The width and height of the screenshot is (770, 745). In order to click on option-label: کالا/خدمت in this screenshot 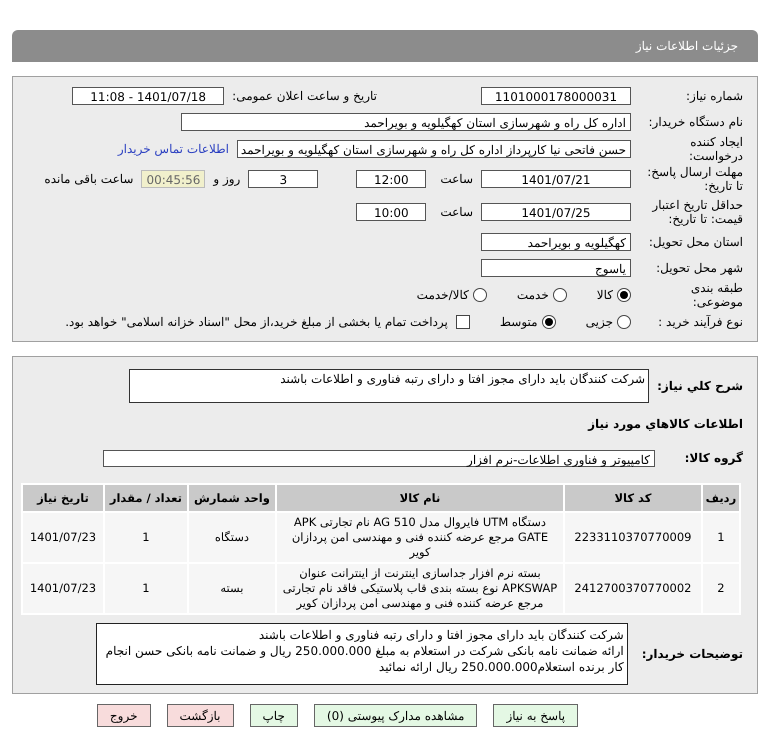, I will do `click(442, 295)`.